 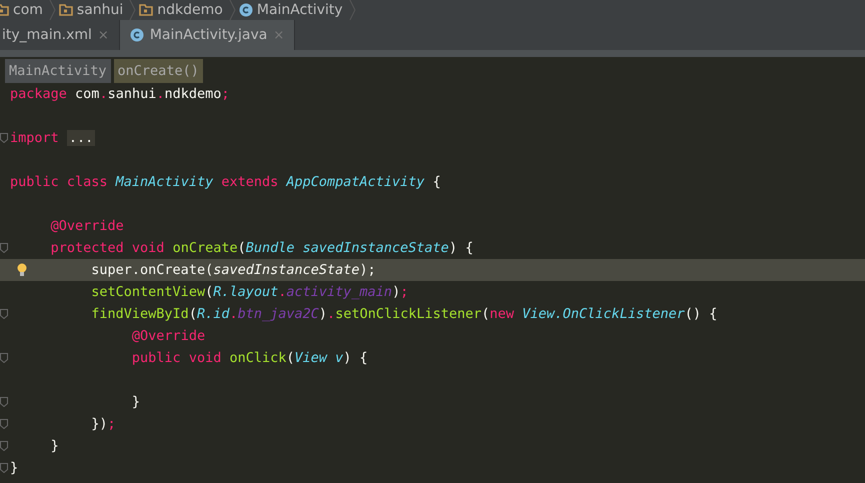 What do you see at coordinates (58, 71) in the screenshot?
I see `structure-breadcrumb: MainActivity` at bounding box center [58, 71].